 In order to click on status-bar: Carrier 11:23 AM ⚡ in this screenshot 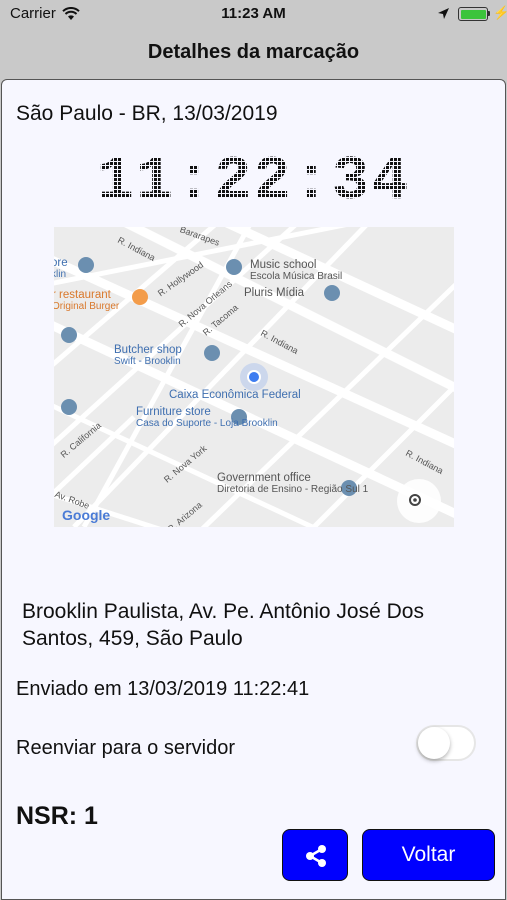, I will do `click(253, 14)`.